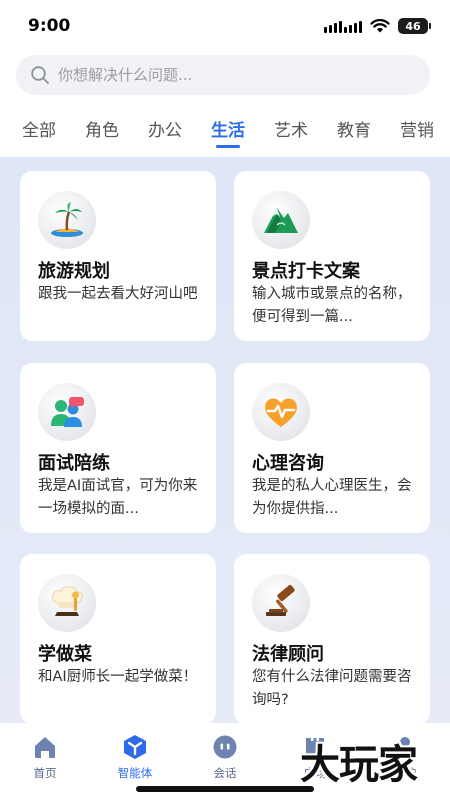  I want to click on battery-icon: 46, so click(414, 26).